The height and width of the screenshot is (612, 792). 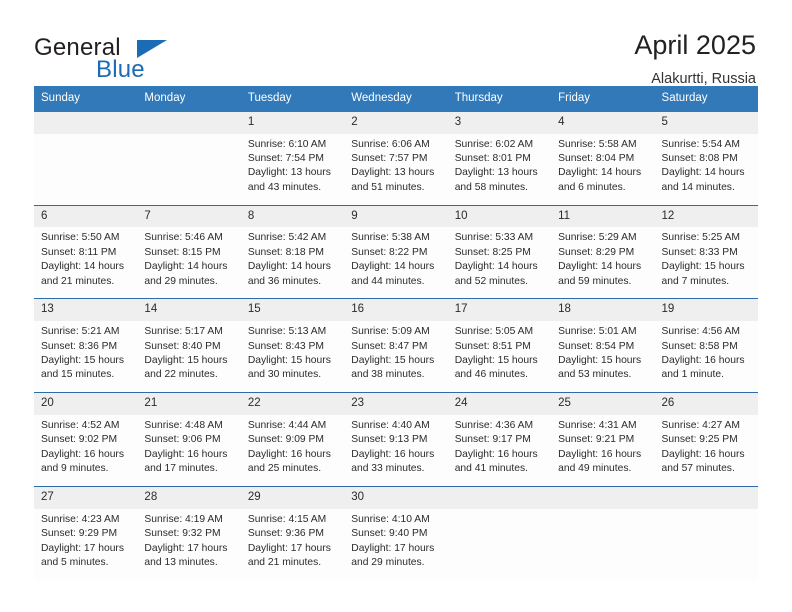 What do you see at coordinates (706, 123) in the screenshot?
I see `day-number: 5` at bounding box center [706, 123].